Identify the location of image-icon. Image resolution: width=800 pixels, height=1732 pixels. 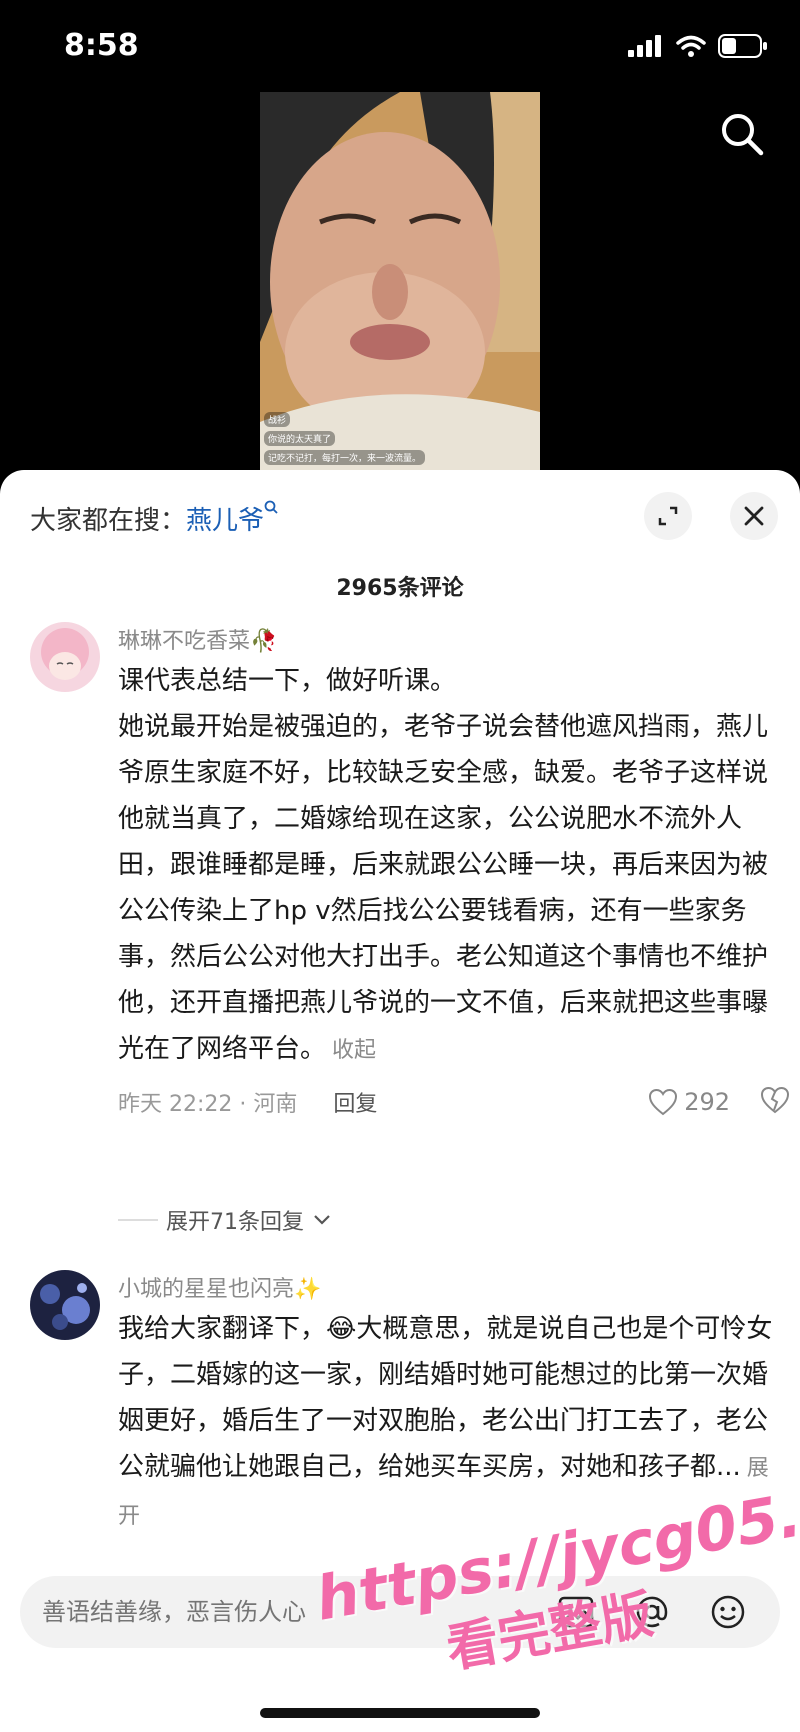
(576, 1612).